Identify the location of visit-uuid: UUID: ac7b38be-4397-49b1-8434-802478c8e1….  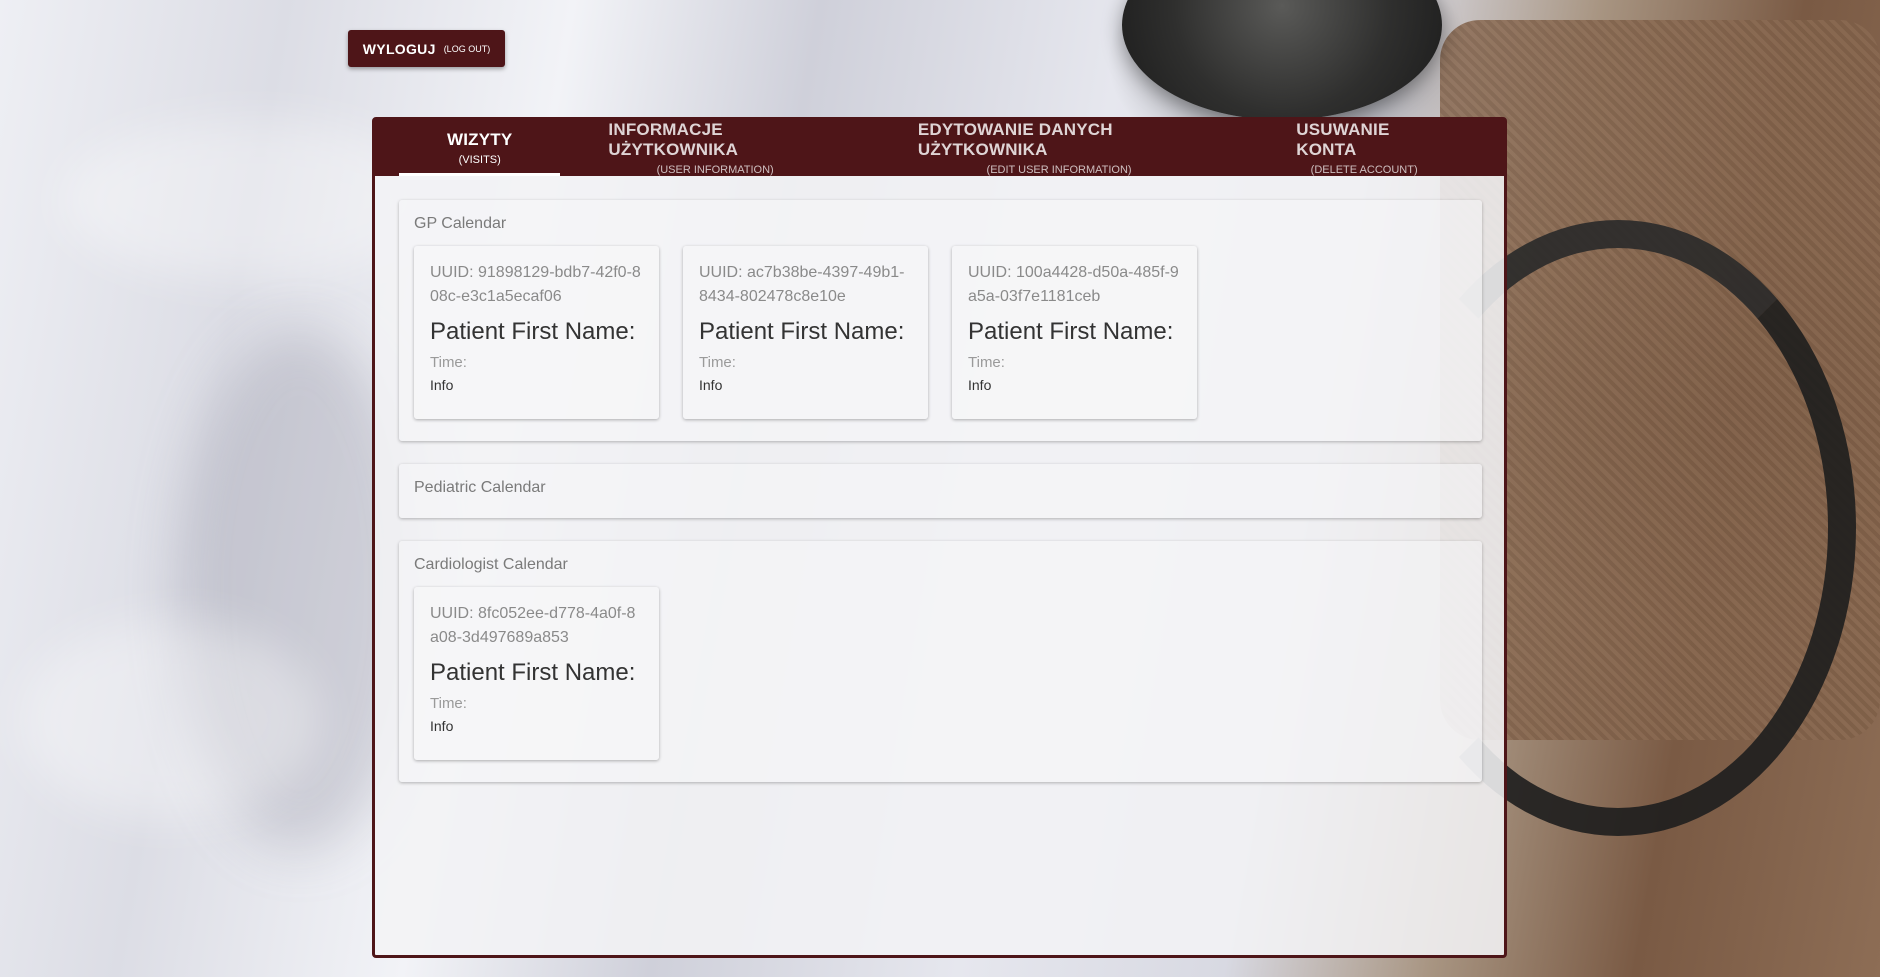
(802, 284).